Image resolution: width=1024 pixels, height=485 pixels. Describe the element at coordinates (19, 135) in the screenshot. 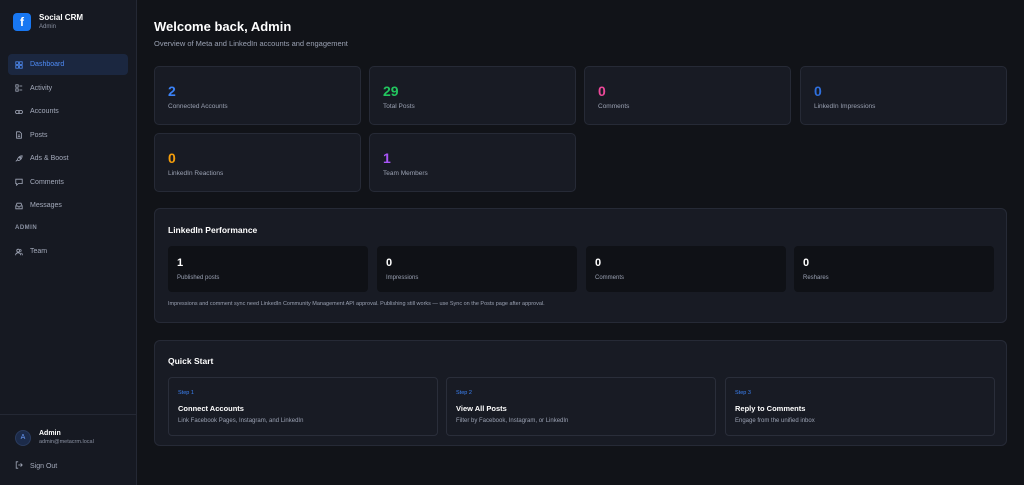

I see `document-icon` at that location.